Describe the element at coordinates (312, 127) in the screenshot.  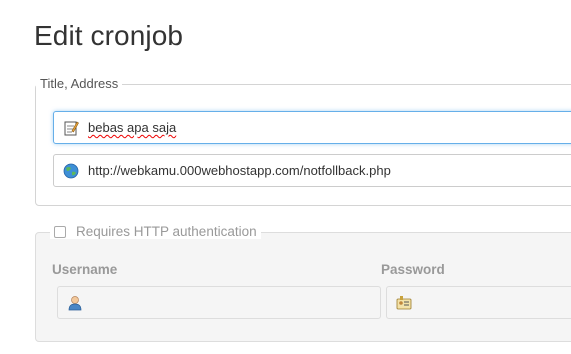
I see `title-input: bebas apa saja` at that location.